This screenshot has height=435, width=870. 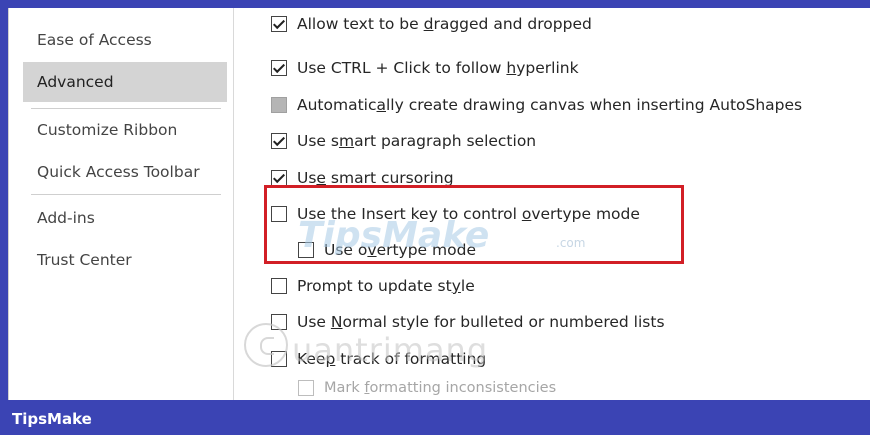 I want to click on option-mark-formatting-inconsistencies: Mark formatting inconsistencies, so click(x=427, y=388).